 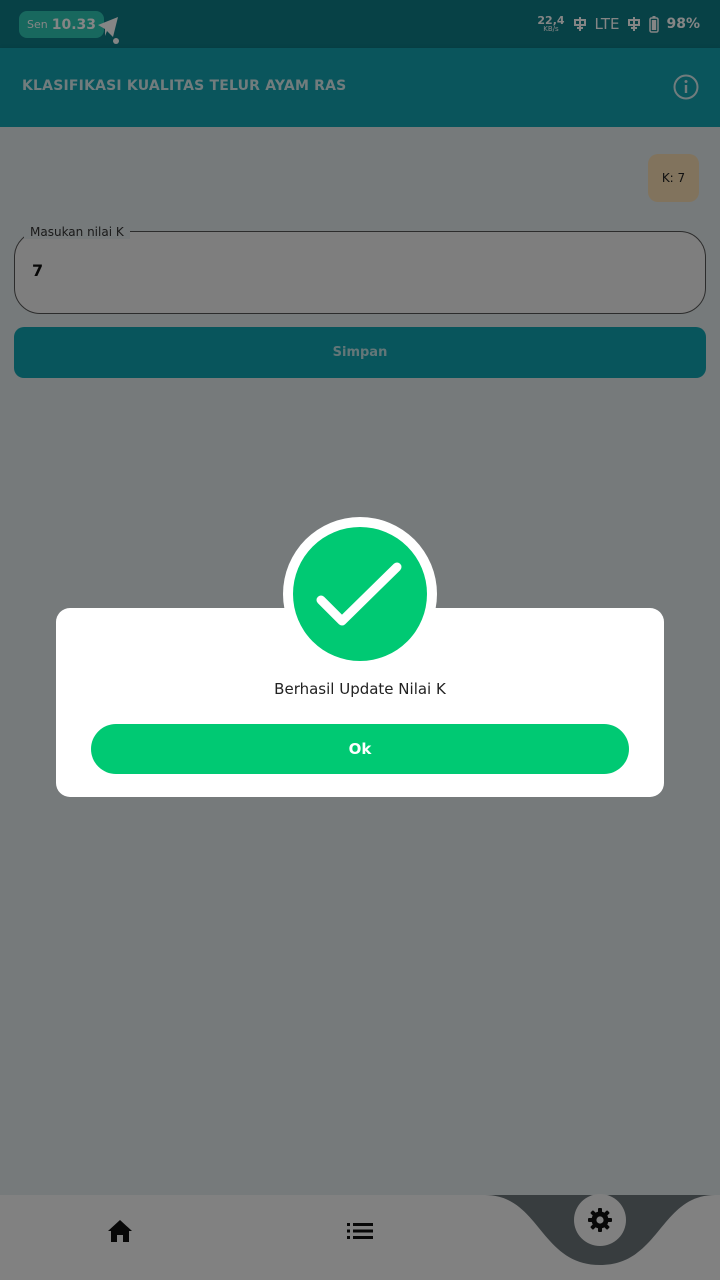 What do you see at coordinates (360, 689) in the screenshot?
I see `dialog-message: Berhasil Update Nilai K` at bounding box center [360, 689].